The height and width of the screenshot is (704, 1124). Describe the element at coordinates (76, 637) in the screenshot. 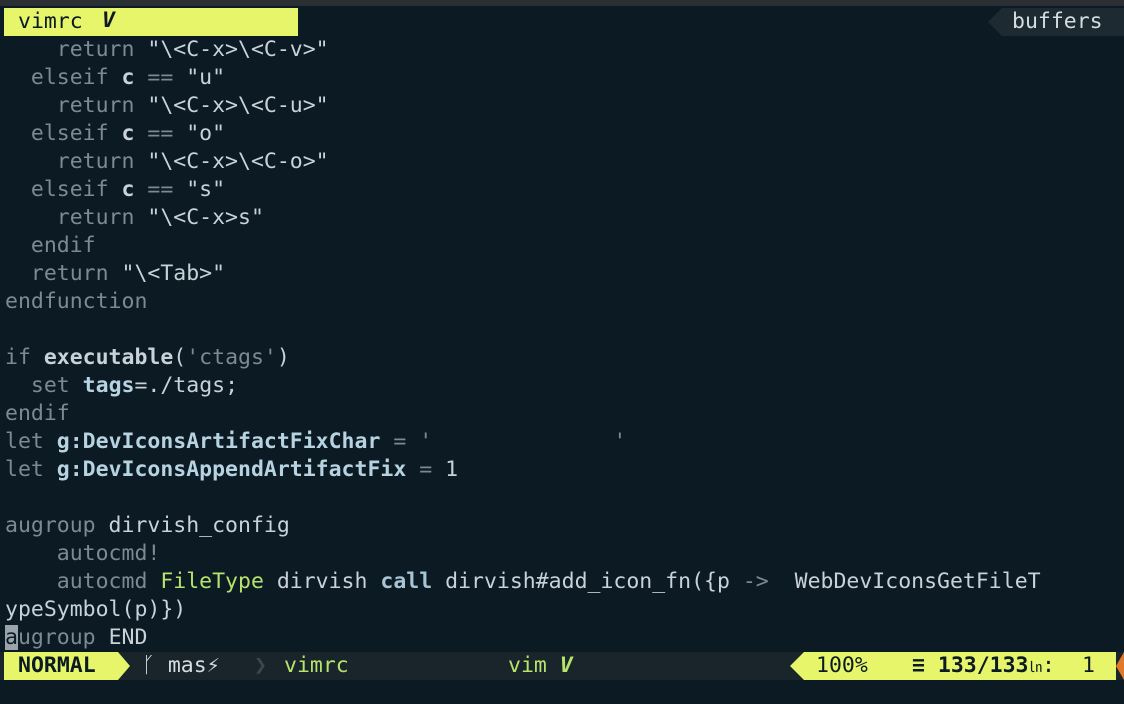

I see `code-line-cursor: augroup END` at that location.